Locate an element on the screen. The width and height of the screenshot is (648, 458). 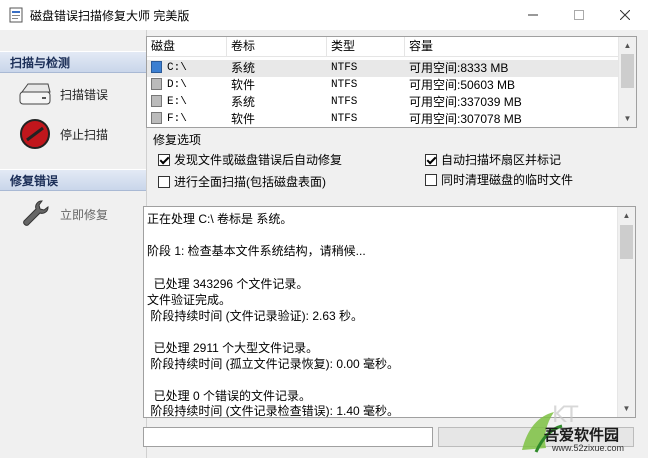
disk-drive-icon is located at coordinates (35, 94).